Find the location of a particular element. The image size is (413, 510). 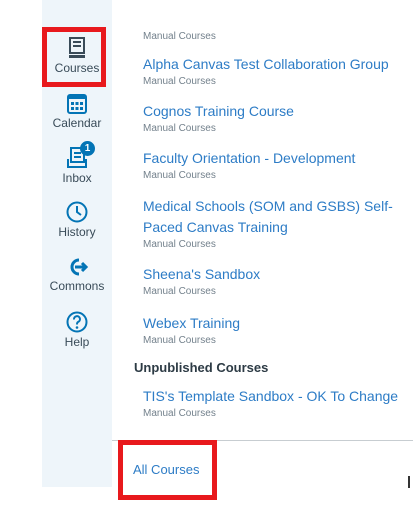

course-item: Webex Training Manual Courses is located at coordinates (274, 330).